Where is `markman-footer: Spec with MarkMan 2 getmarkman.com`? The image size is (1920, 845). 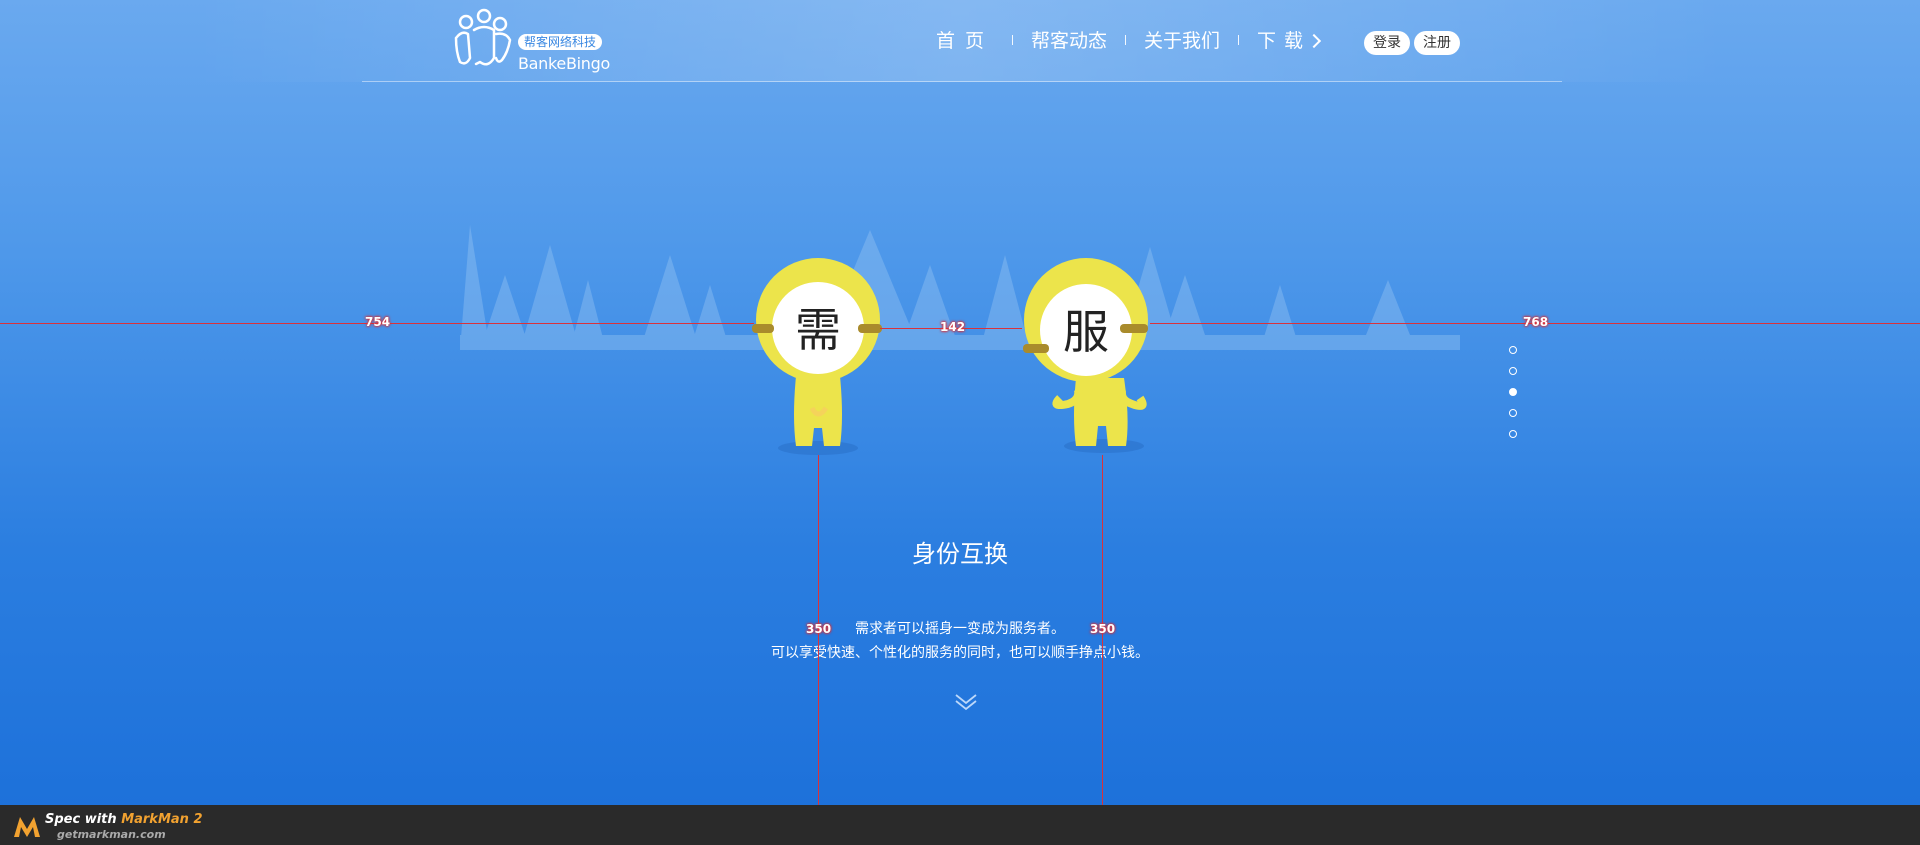 markman-footer: Spec with MarkMan 2 getmarkman.com is located at coordinates (960, 825).